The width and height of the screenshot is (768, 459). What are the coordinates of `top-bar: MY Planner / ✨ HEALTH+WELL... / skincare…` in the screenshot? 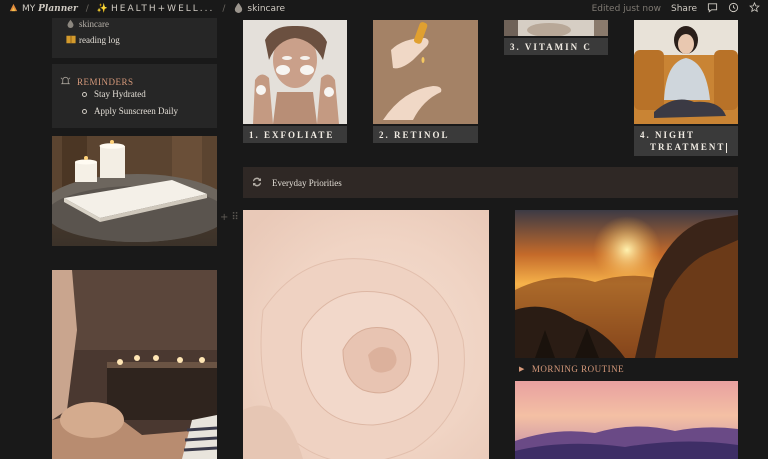 It's located at (384, 9).